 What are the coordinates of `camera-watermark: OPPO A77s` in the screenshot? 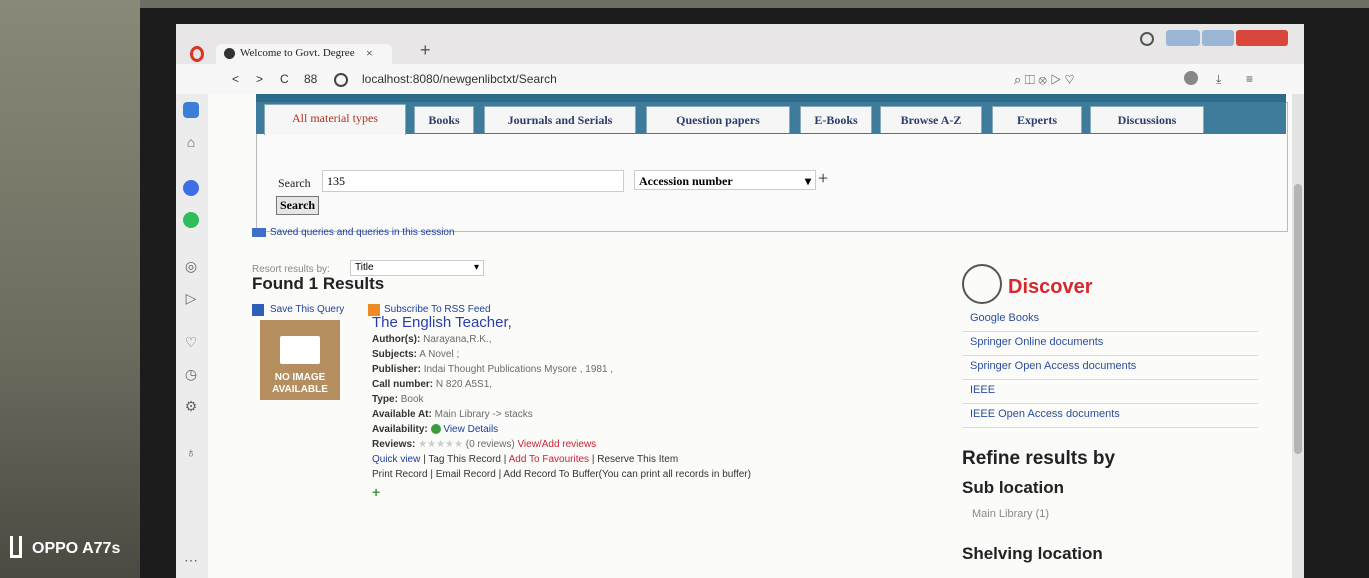 It's located at (76, 548).